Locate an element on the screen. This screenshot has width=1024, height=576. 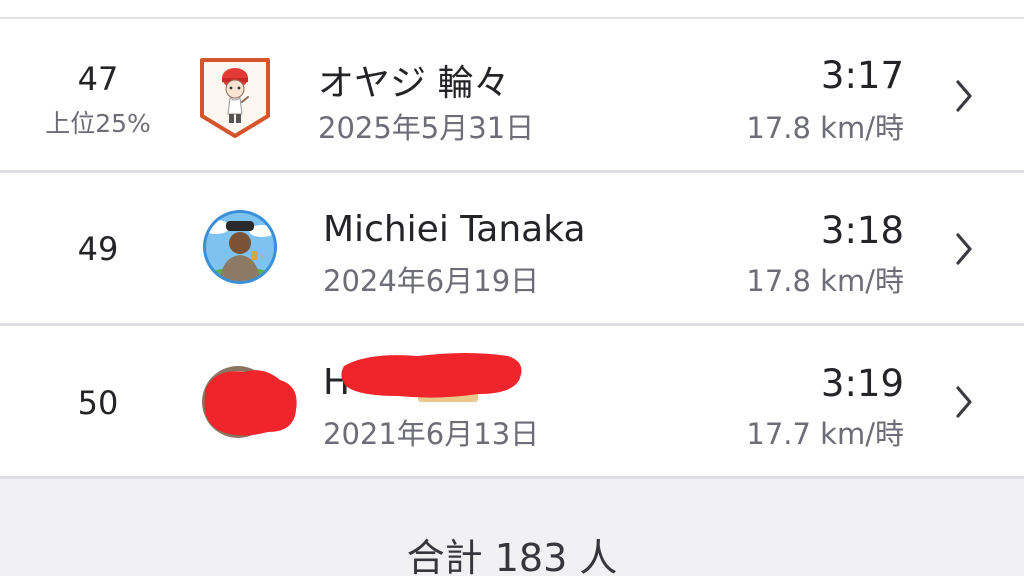
effort-time: 3:19 is located at coordinates (862, 383).